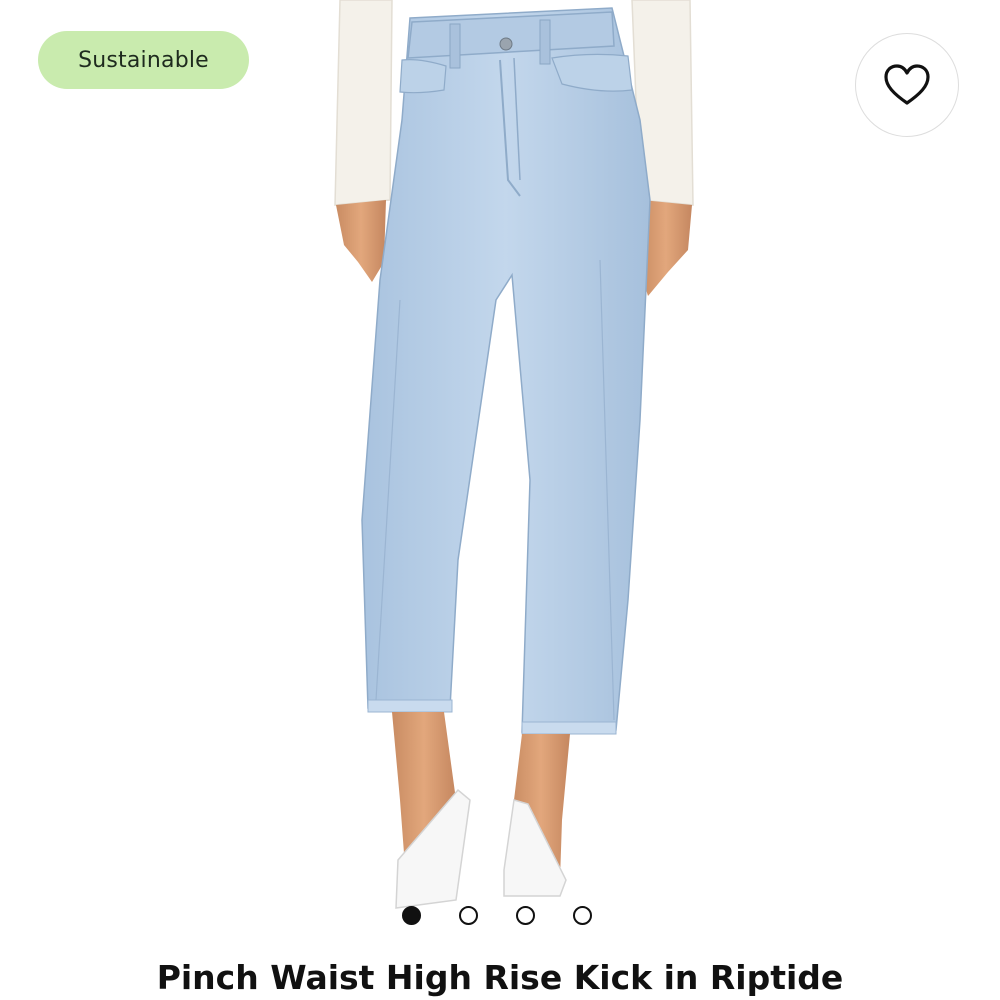 The height and width of the screenshot is (1000, 1000). Describe the element at coordinates (497, 915) in the screenshot. I see `carousel-indicators` at that location.